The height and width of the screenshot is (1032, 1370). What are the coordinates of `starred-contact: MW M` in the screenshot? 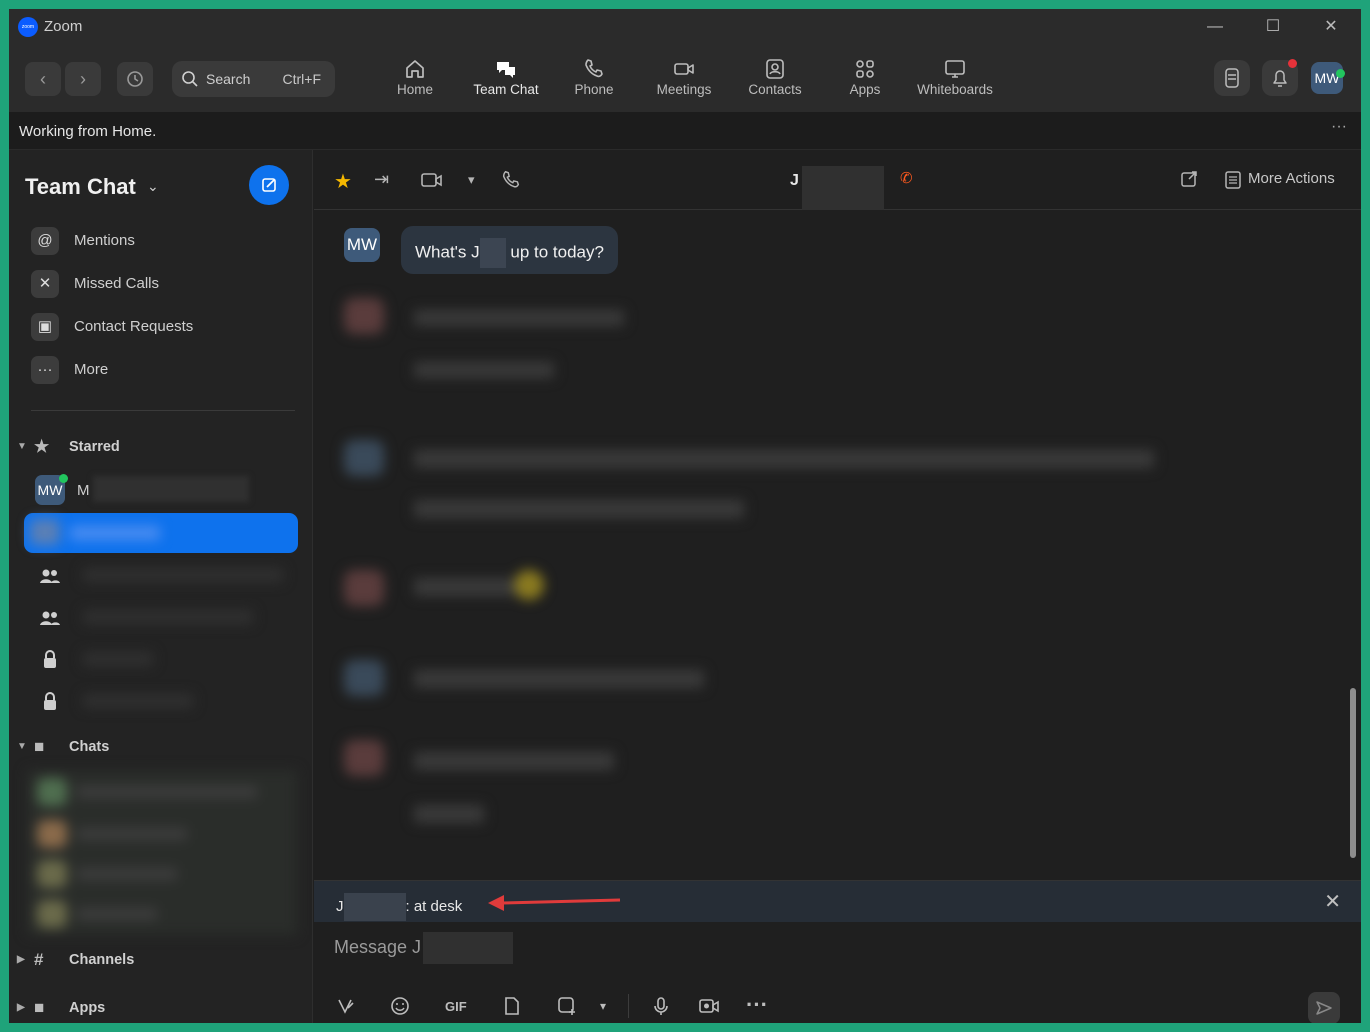 It's located at (163, 490).